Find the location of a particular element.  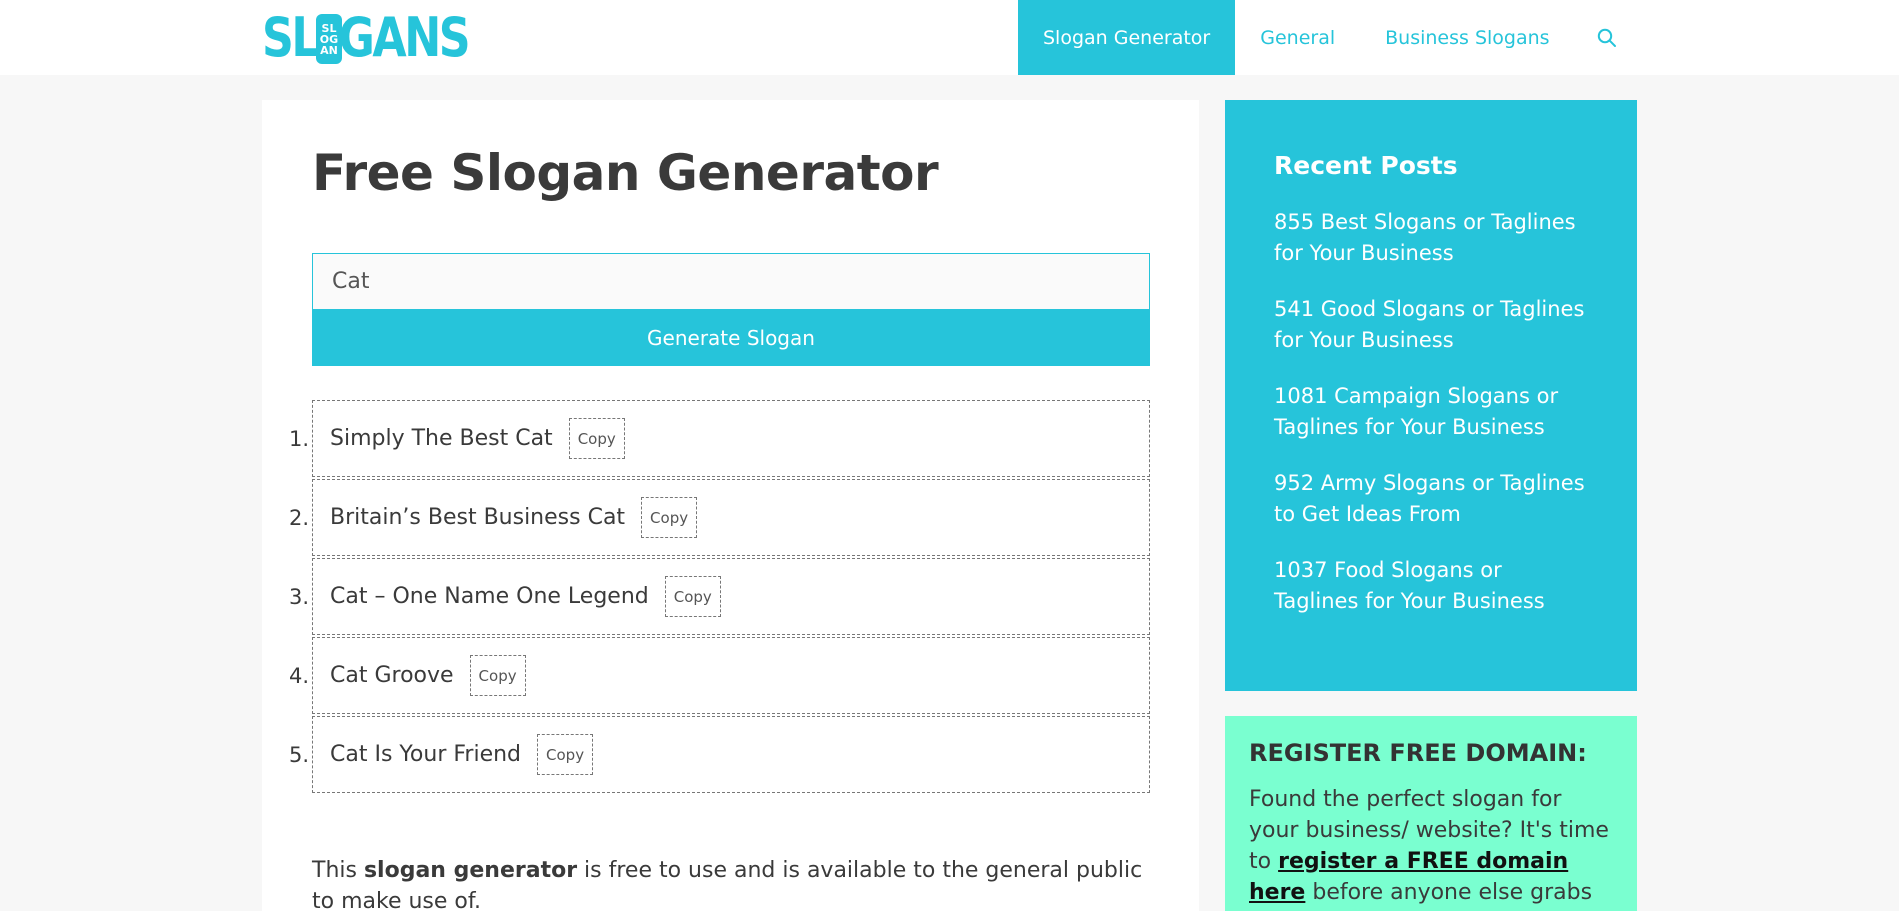

nav-item-business-slogans: Business Slogans is located at coordinates (1467, 37).